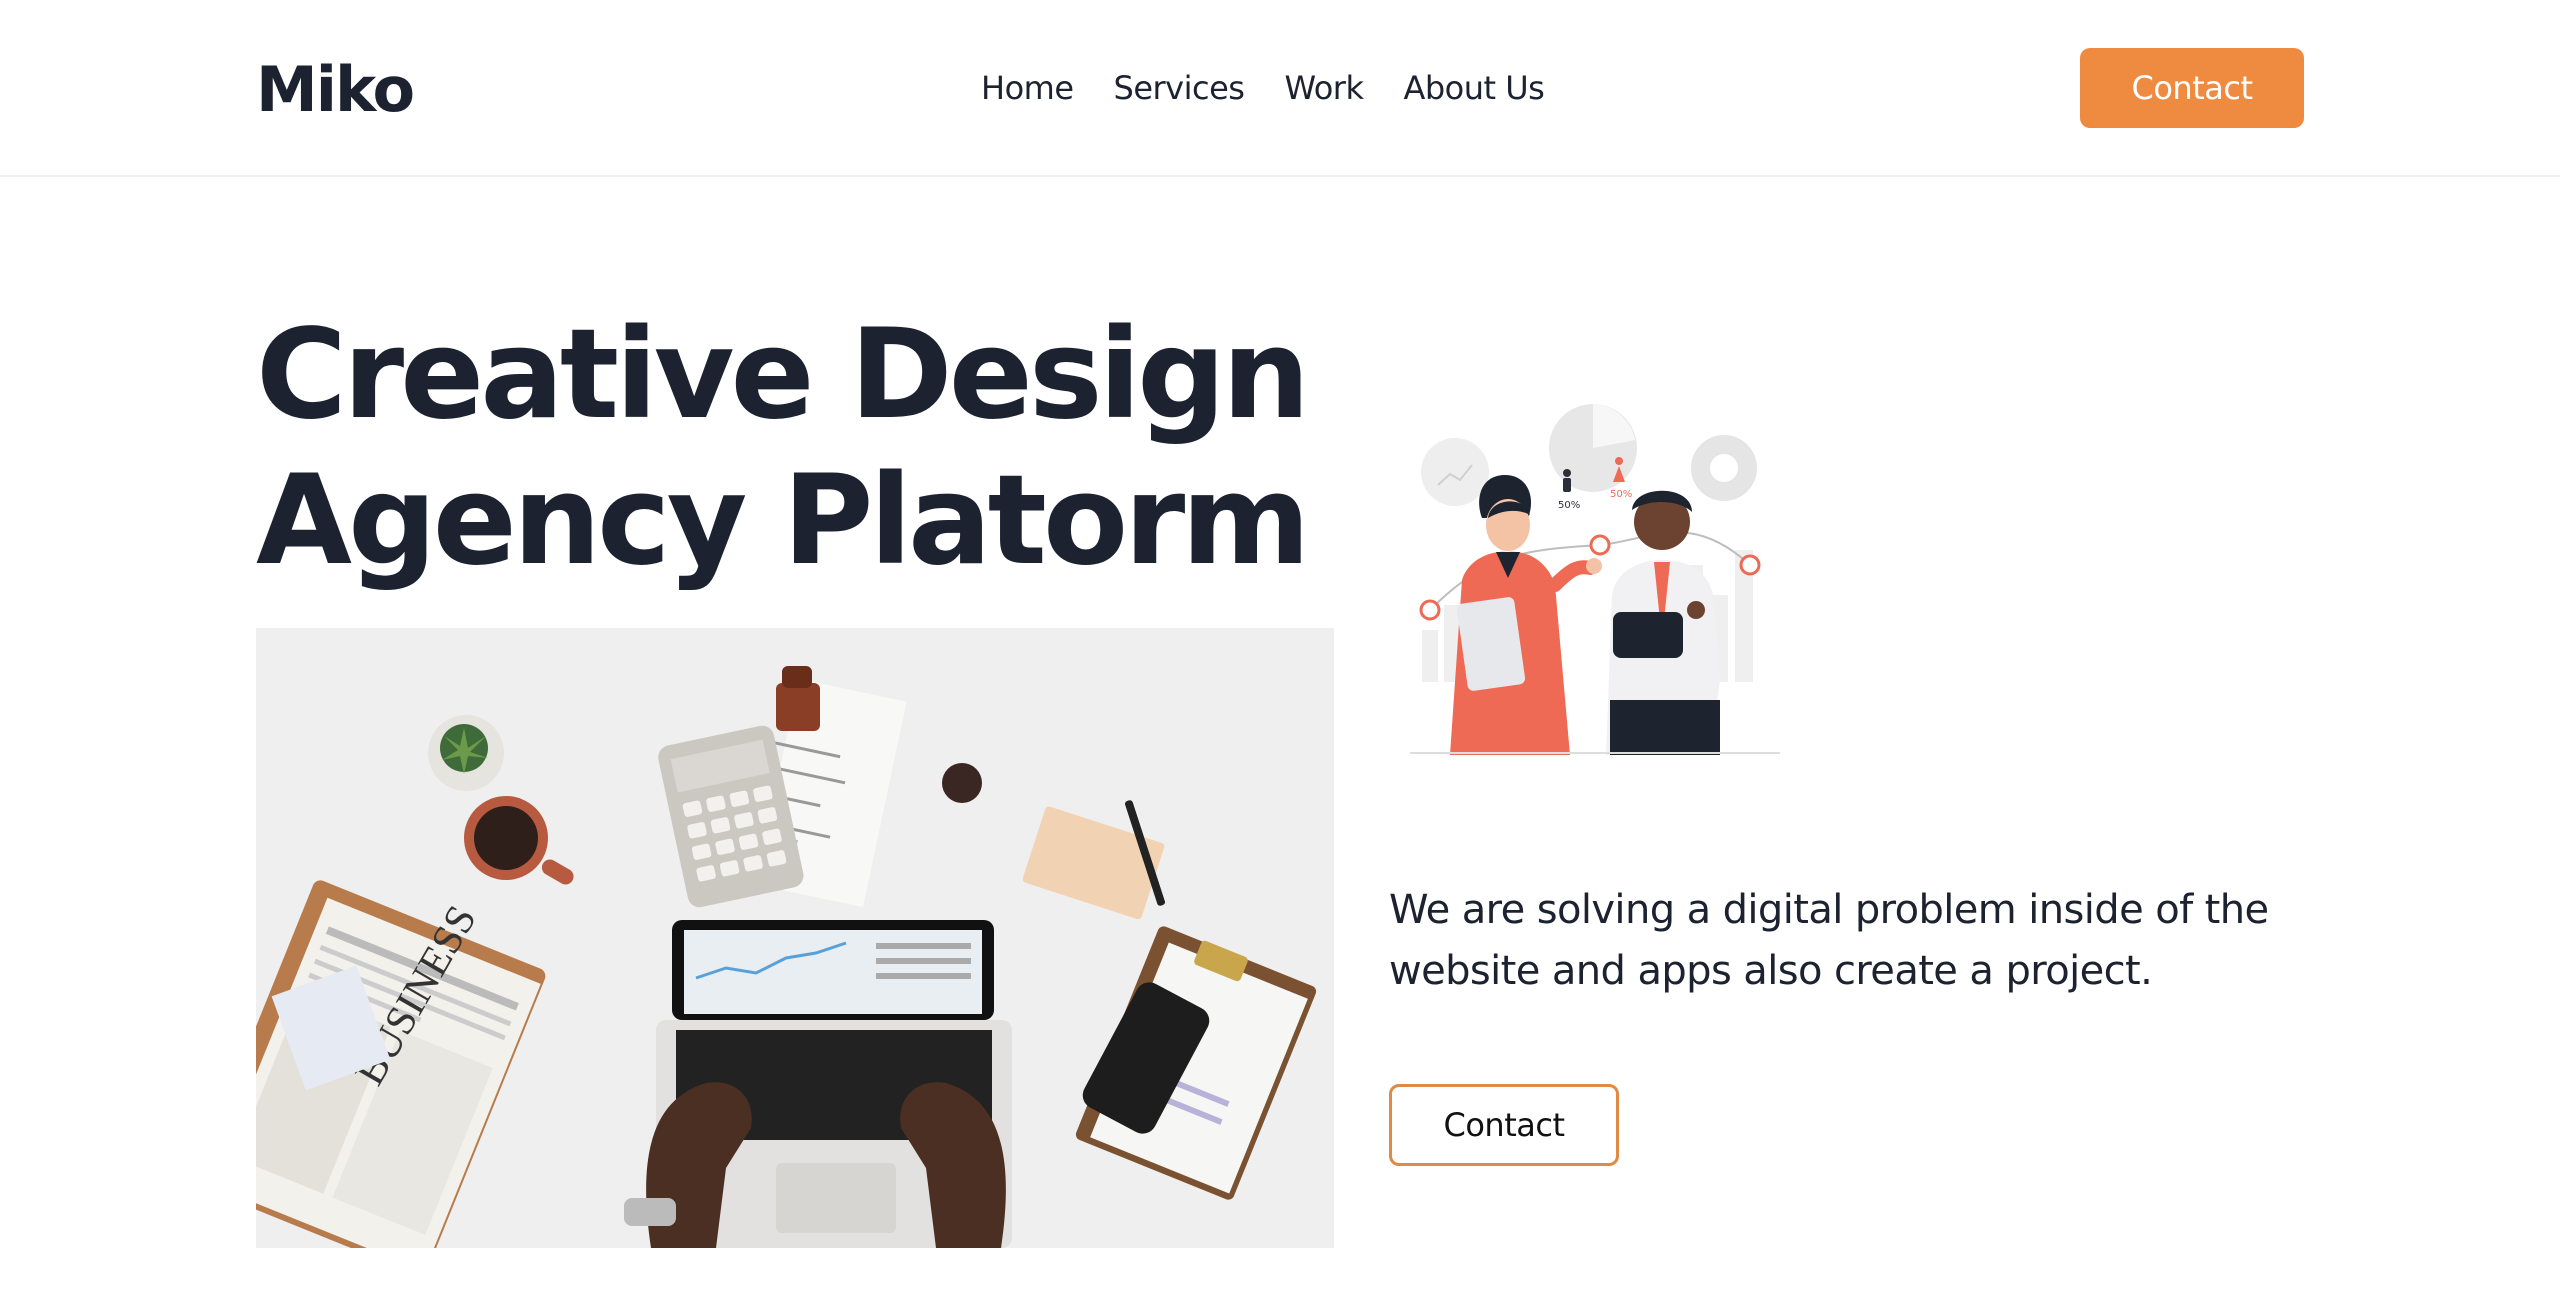 This screenshot has height=1308, width=2560. I want to click on nav-work: Work, so click(1324, 88).